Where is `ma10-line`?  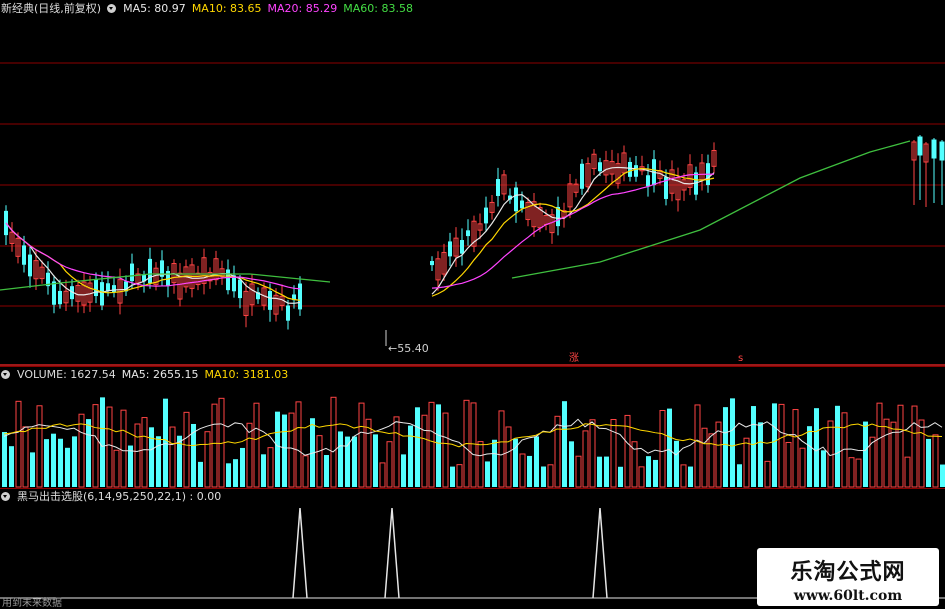
ma10-line is located at coordinates (153, 261).